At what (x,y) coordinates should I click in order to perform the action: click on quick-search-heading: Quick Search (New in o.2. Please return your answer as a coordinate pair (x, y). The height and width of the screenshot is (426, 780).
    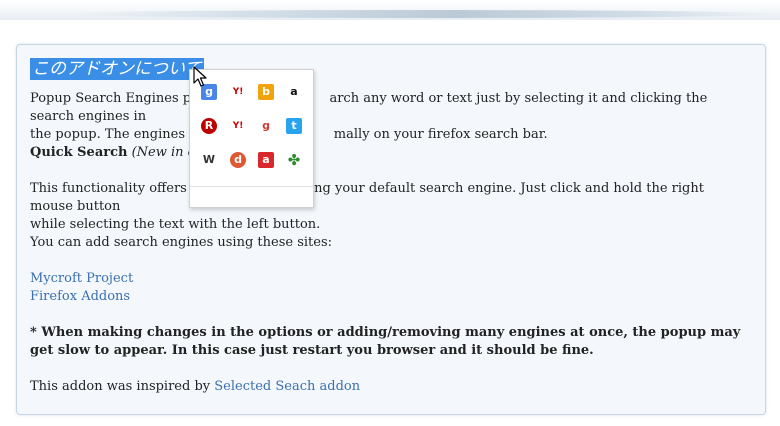
    Looking at the image, I should click on (119, 153).